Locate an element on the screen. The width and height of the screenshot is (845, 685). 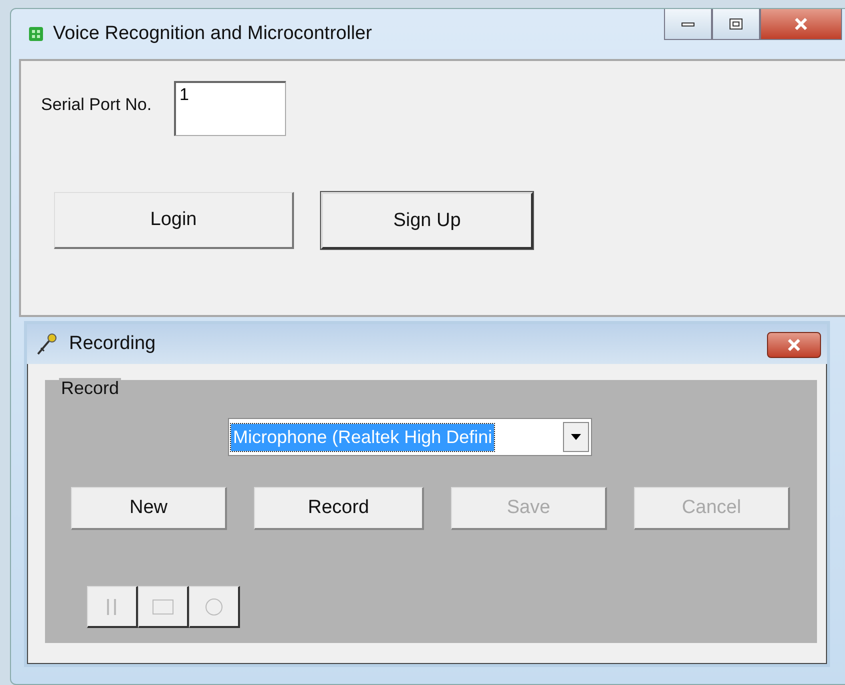
action-button: New is located at coordinates (149, 508).